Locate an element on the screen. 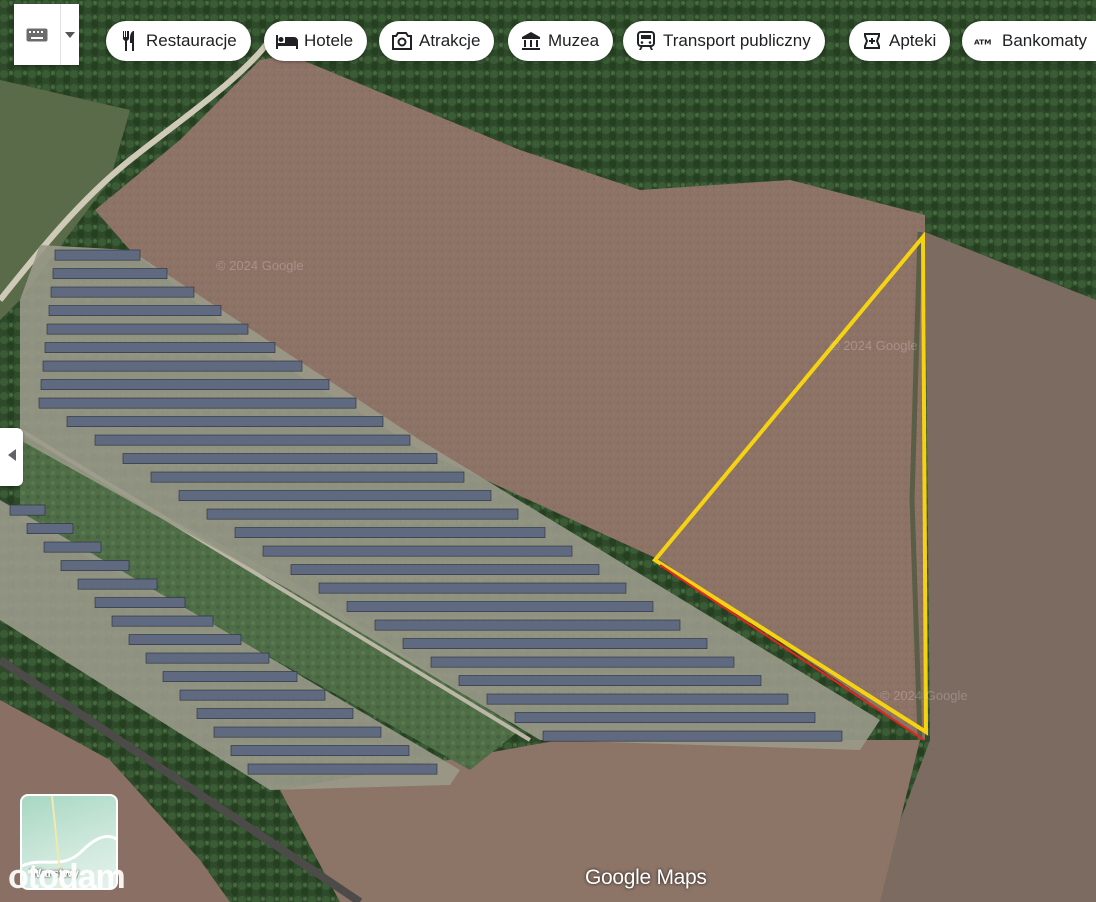  chip-label: Muzea is located at coordinates (574, 40).